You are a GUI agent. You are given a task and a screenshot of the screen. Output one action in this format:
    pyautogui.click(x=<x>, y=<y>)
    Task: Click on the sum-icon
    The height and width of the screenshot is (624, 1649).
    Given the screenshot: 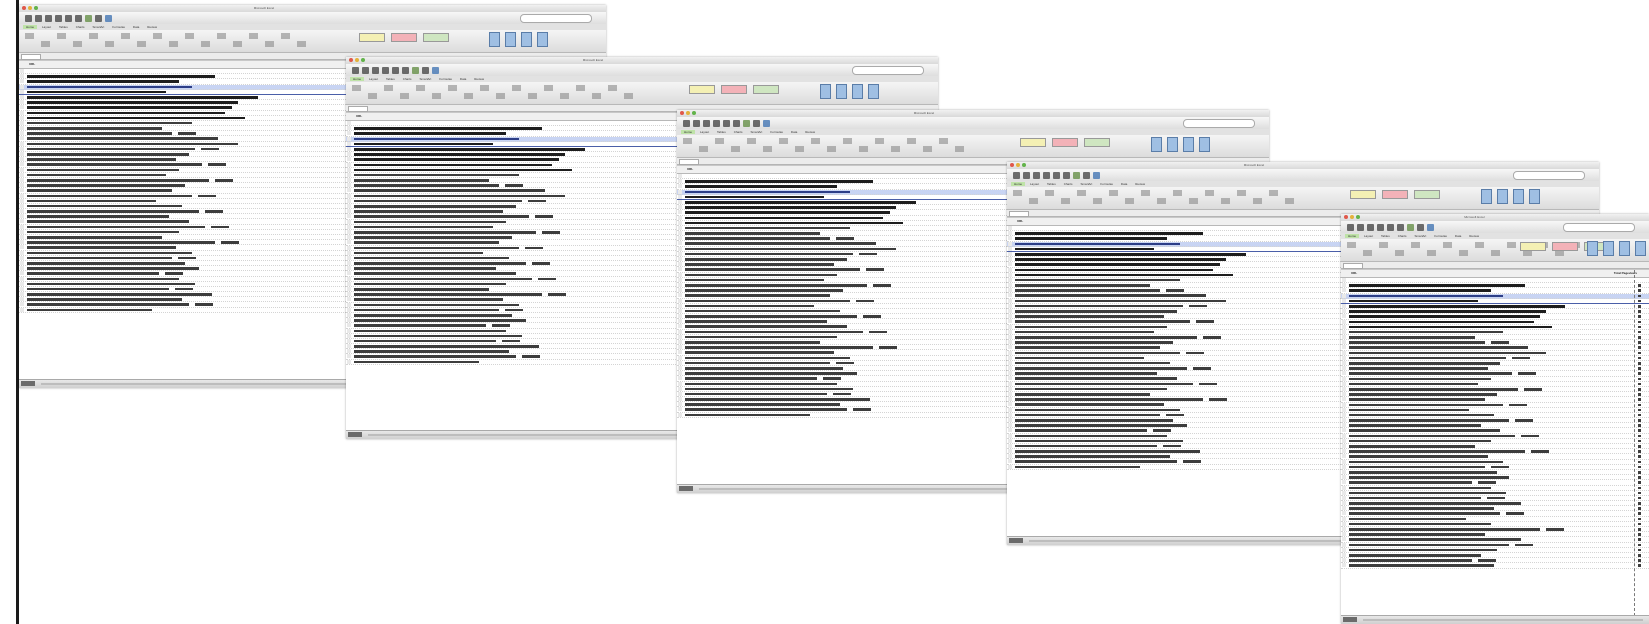 What is the action you would take?
    pyautogui.click(x=1410, y=227)
    